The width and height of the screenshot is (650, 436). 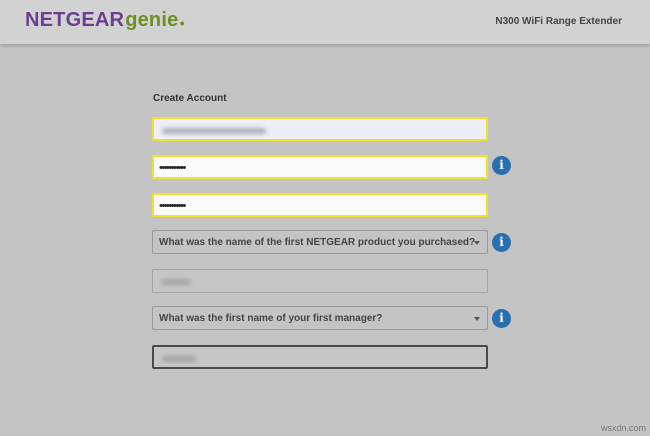 What do you see at coordinates (176, 282) in the screenshot?
I see `blurred-answer-1-value` at bounding box center [176, 282].